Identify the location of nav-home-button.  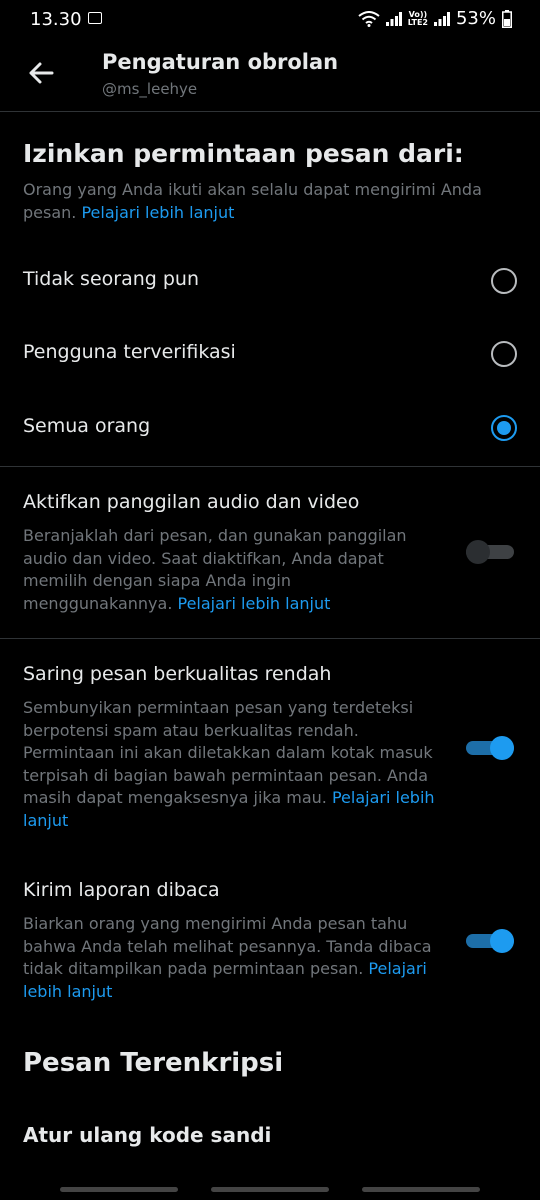
(270, 1189).